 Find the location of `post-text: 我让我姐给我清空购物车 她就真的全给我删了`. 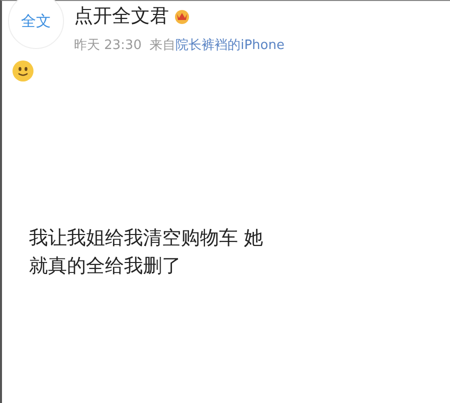

post-text: 我让我姐给我清空购物车 她就真的全给我删了 is located at coordinates (146, 252).